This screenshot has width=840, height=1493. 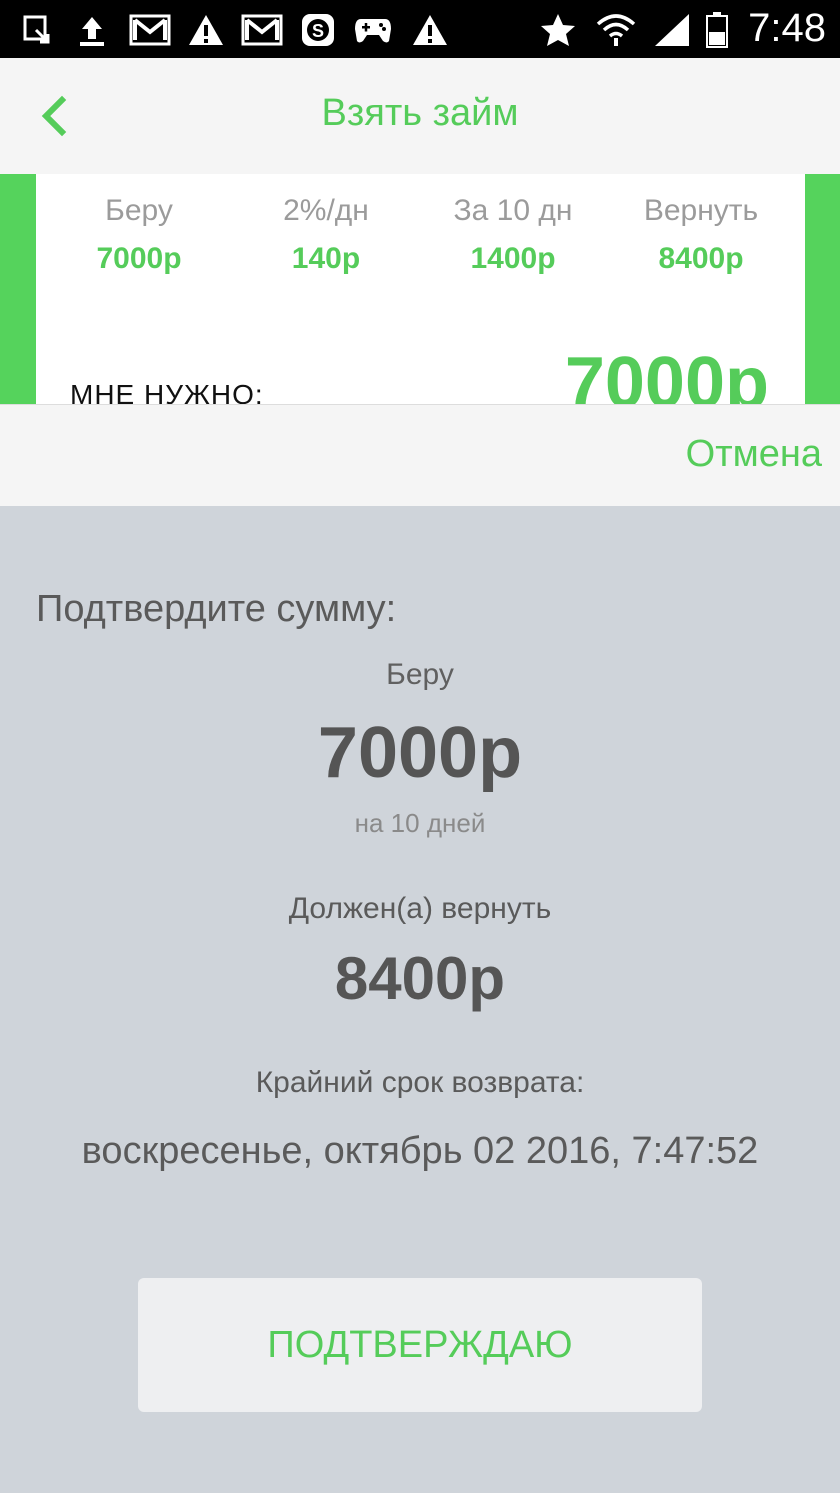 I want to click on svg-text: S, so click(x=318, y=31).